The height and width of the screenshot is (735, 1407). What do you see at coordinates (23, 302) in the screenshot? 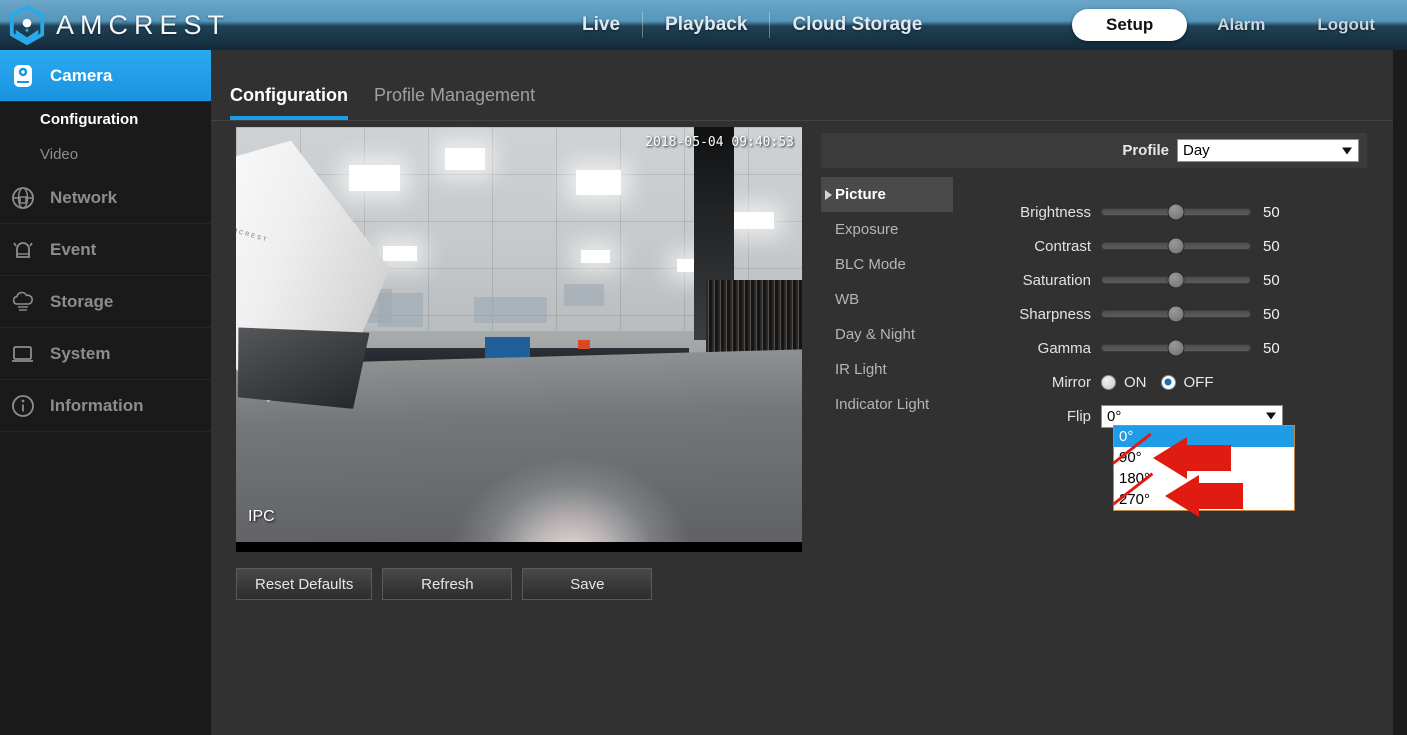
I see `cloud-storage-icon` at bounding box center [23, 302].